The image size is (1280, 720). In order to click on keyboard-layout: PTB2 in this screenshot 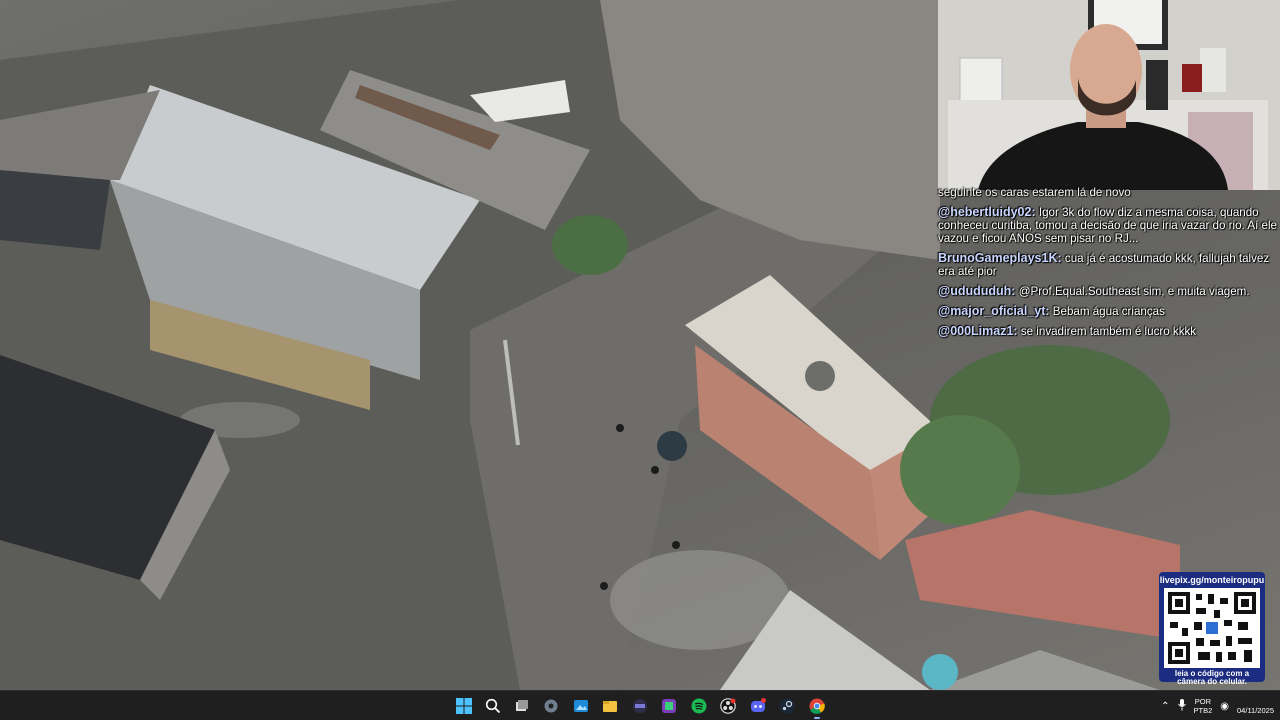, I will do `click(1203, 710)`.